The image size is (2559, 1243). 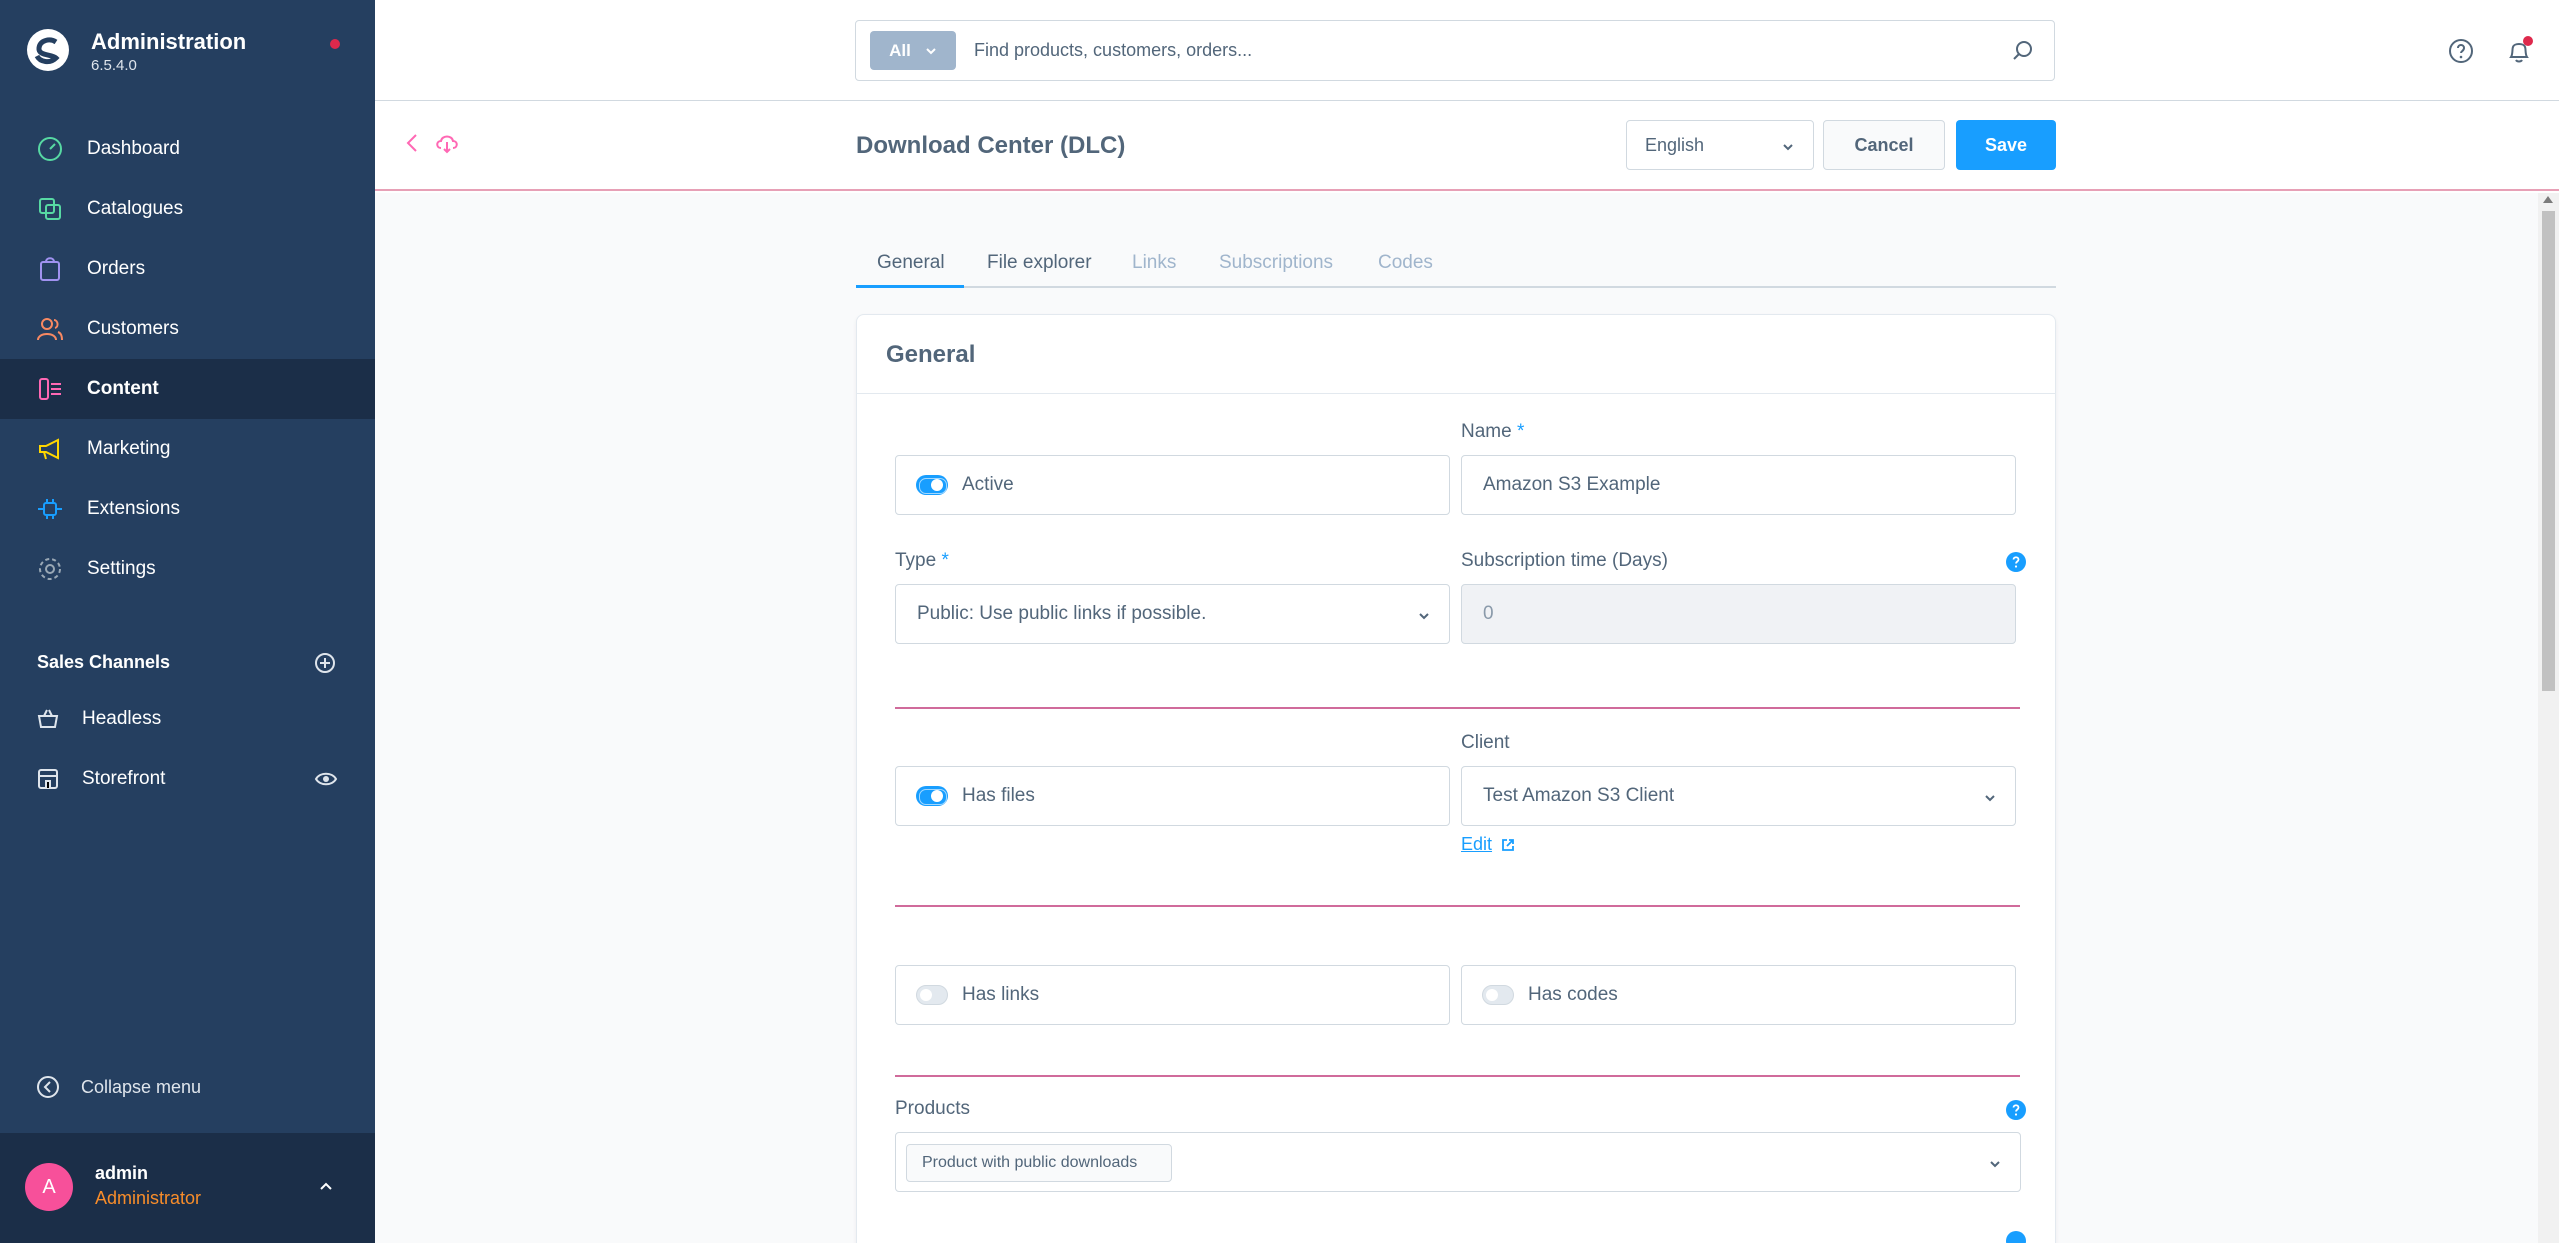 I want to click on tab-file-explorer: File explorer, so click(x=1039, y=265).